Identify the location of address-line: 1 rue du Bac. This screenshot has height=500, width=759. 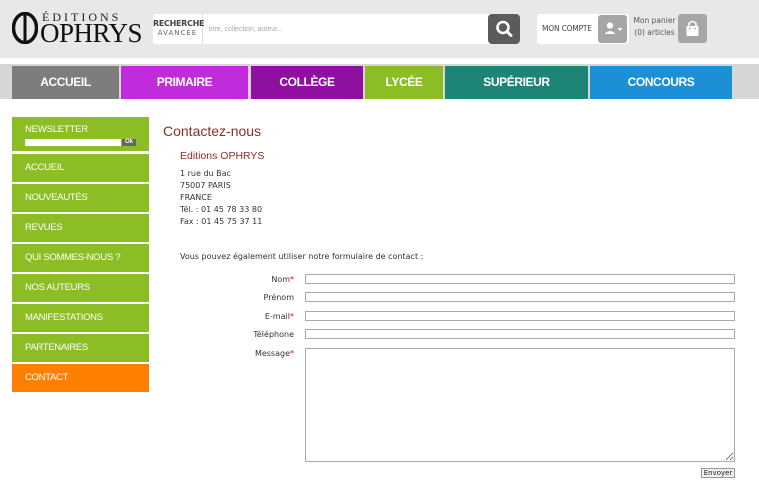
(205, 173).